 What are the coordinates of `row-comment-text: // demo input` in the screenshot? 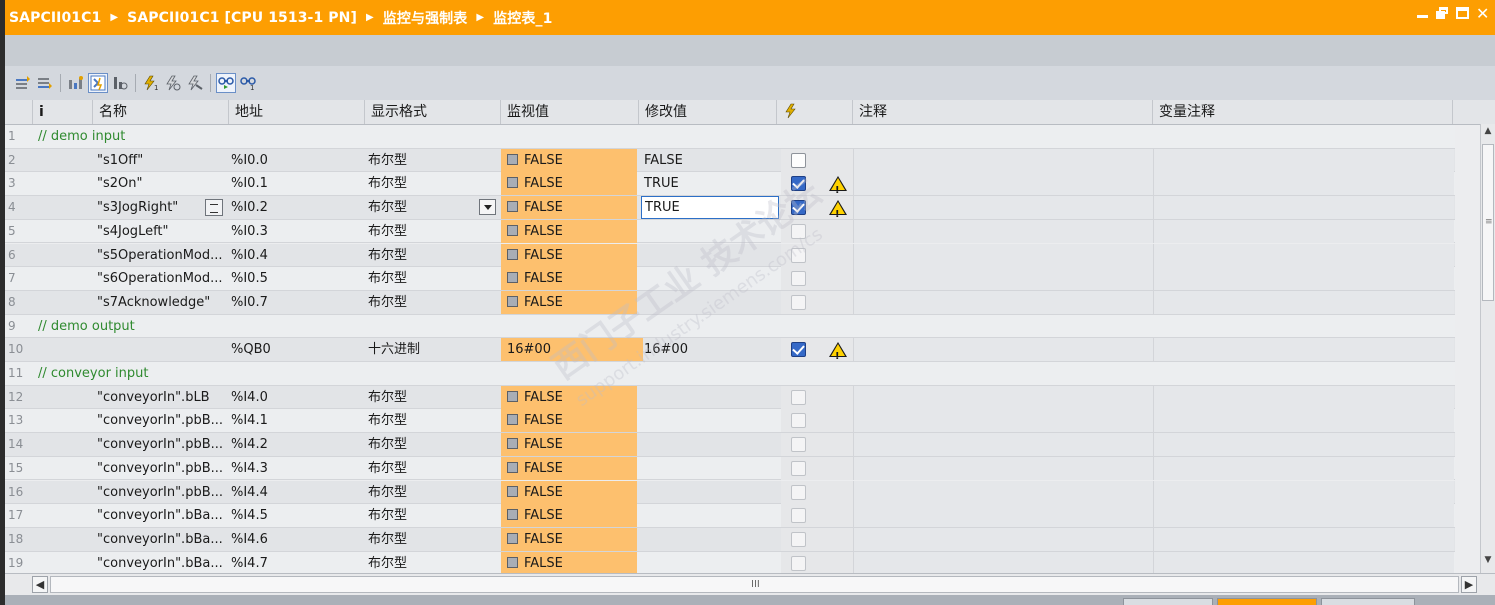 It's located at (81, 136).